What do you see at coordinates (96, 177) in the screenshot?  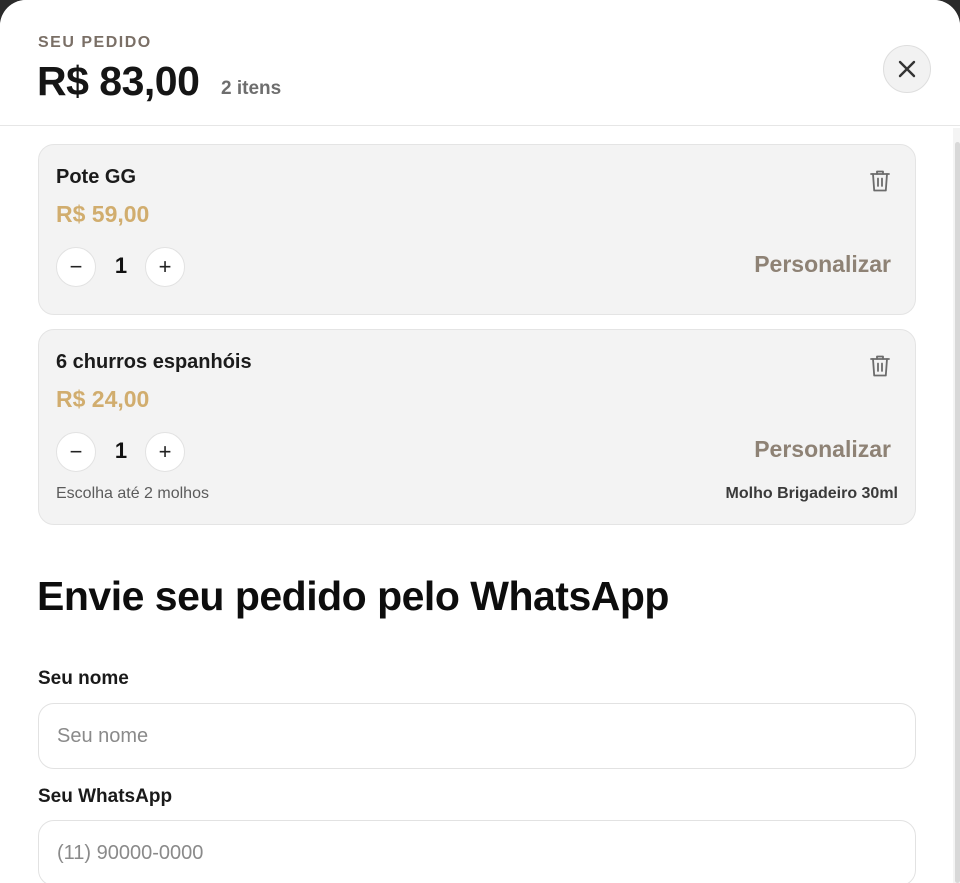 I see `item-name: Pote GG` at bounding box center [96, 177].